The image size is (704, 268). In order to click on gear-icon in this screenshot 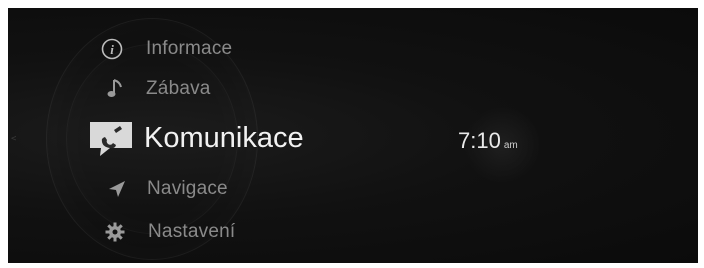, I will do `click(115, 232)`.